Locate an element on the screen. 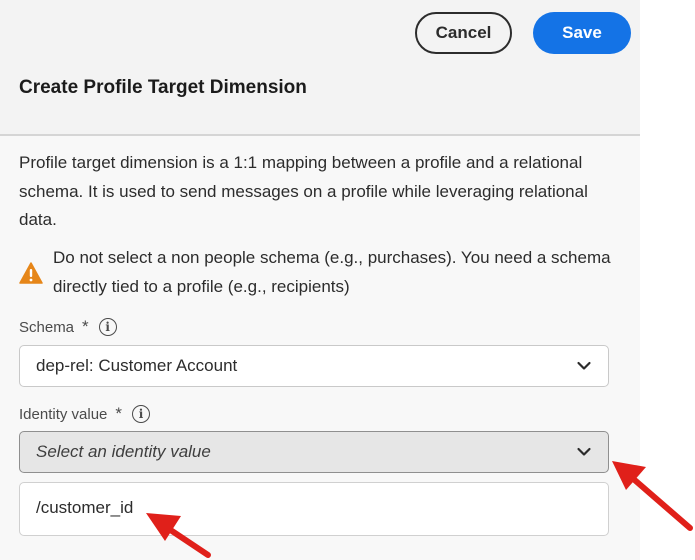 The width and height of the screenshot is (695, 560). identity-dropdown-menu: /customer_id is located at coordinates (314, 509).